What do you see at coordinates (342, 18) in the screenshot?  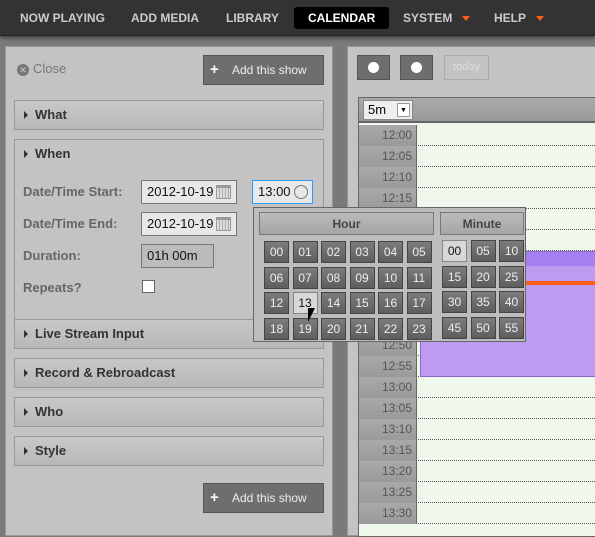 I see `nav-calendar: CALENDAR` at bounding box center [342, 18].